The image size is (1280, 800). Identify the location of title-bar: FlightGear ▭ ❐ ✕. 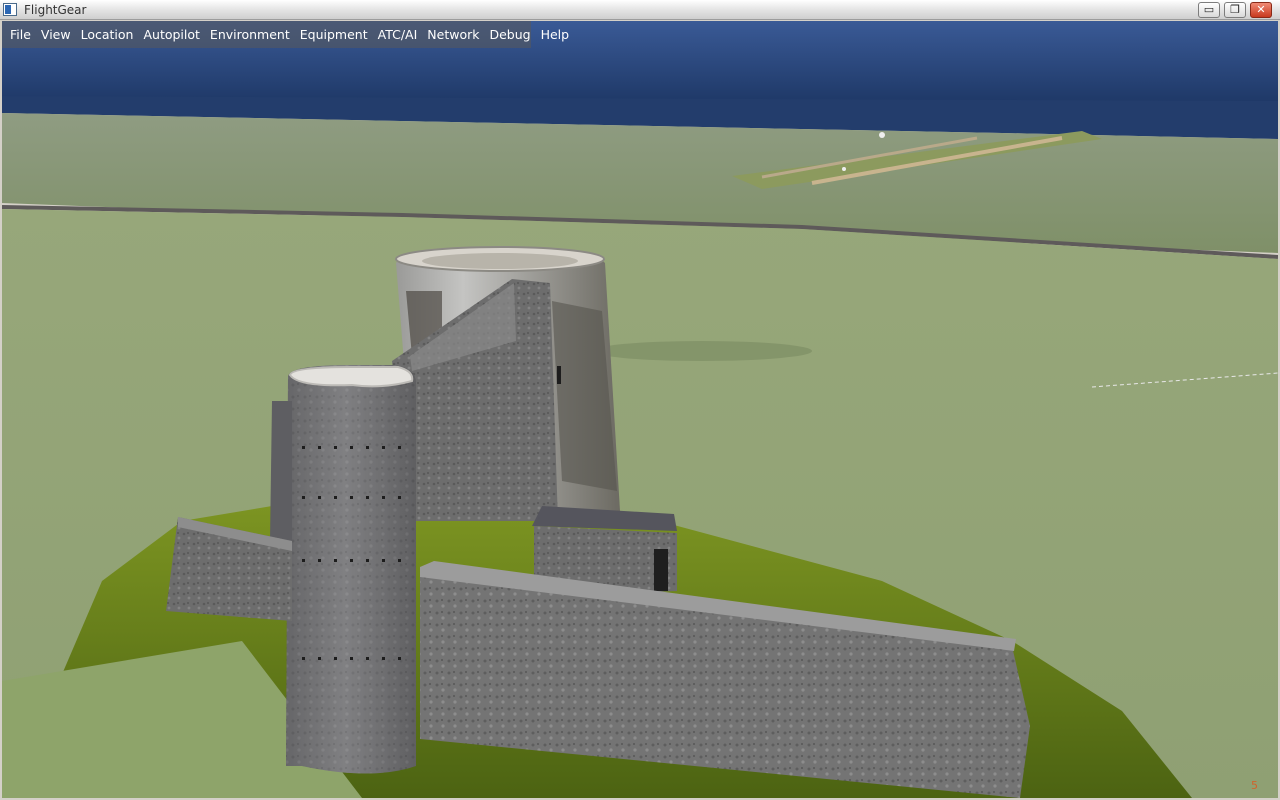
(640, 10).